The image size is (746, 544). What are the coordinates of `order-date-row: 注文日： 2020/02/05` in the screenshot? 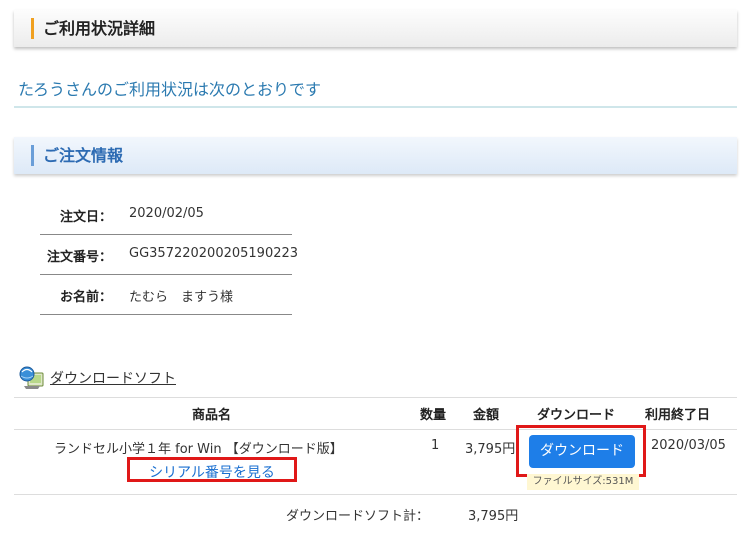 It's located at (166, 215).